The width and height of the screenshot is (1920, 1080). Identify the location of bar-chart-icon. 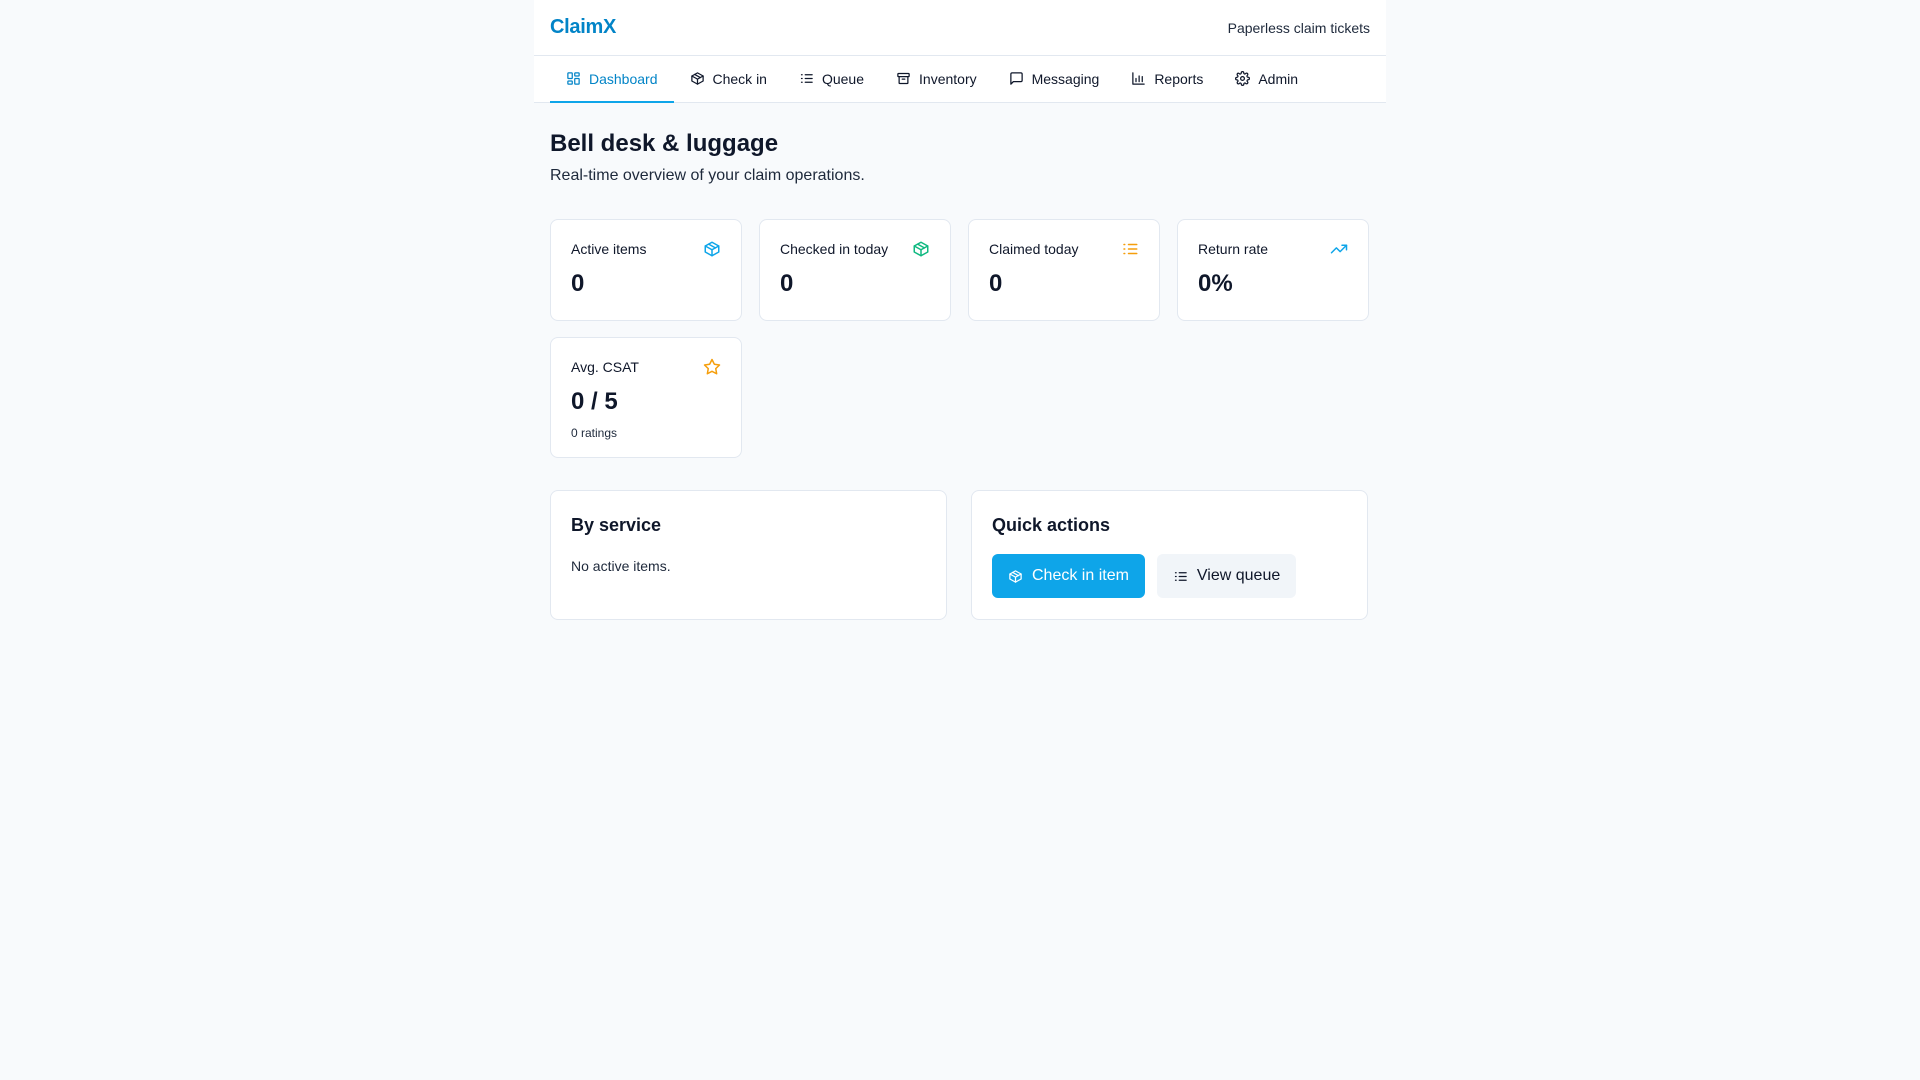
(1139, 78).